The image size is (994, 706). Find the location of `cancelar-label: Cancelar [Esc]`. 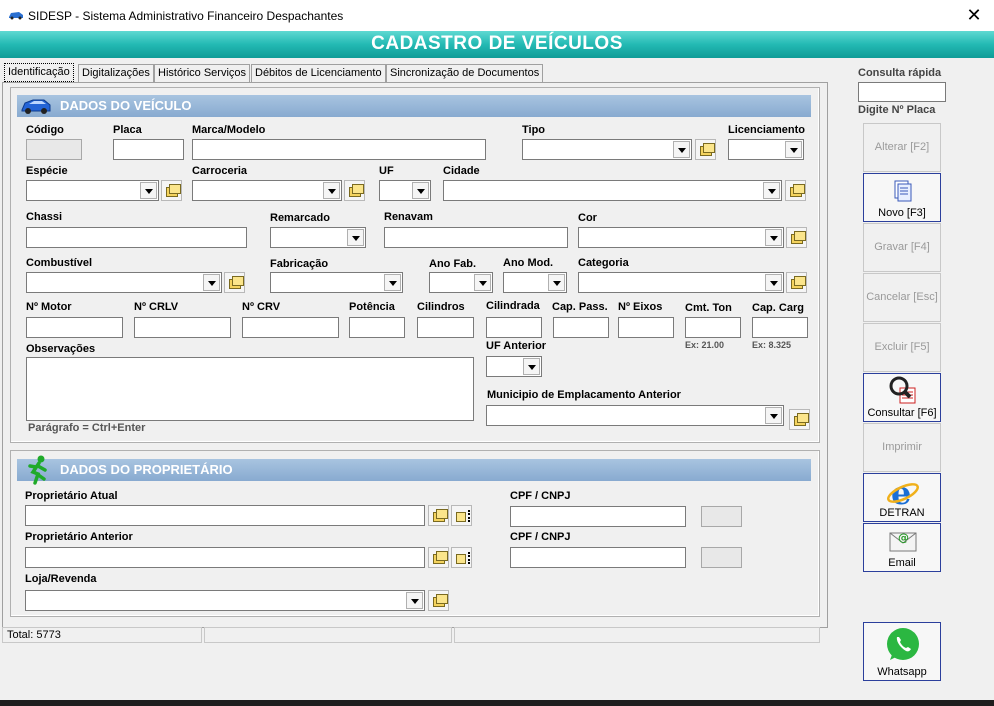

cancelar-label: Cancelar [Esc] is located at coordinates (902, 297).